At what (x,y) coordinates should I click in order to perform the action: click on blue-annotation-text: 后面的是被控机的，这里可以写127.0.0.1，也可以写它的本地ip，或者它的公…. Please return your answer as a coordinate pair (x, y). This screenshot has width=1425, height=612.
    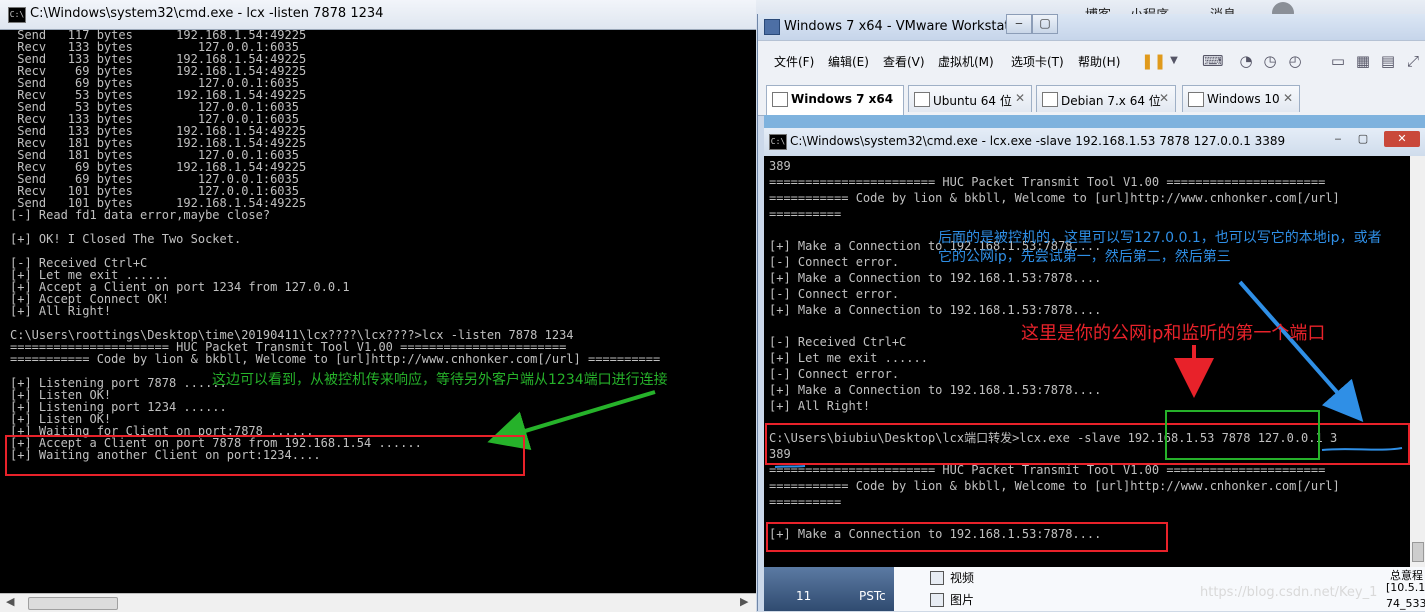
    Looking at the image, I should click on (1160, 247).